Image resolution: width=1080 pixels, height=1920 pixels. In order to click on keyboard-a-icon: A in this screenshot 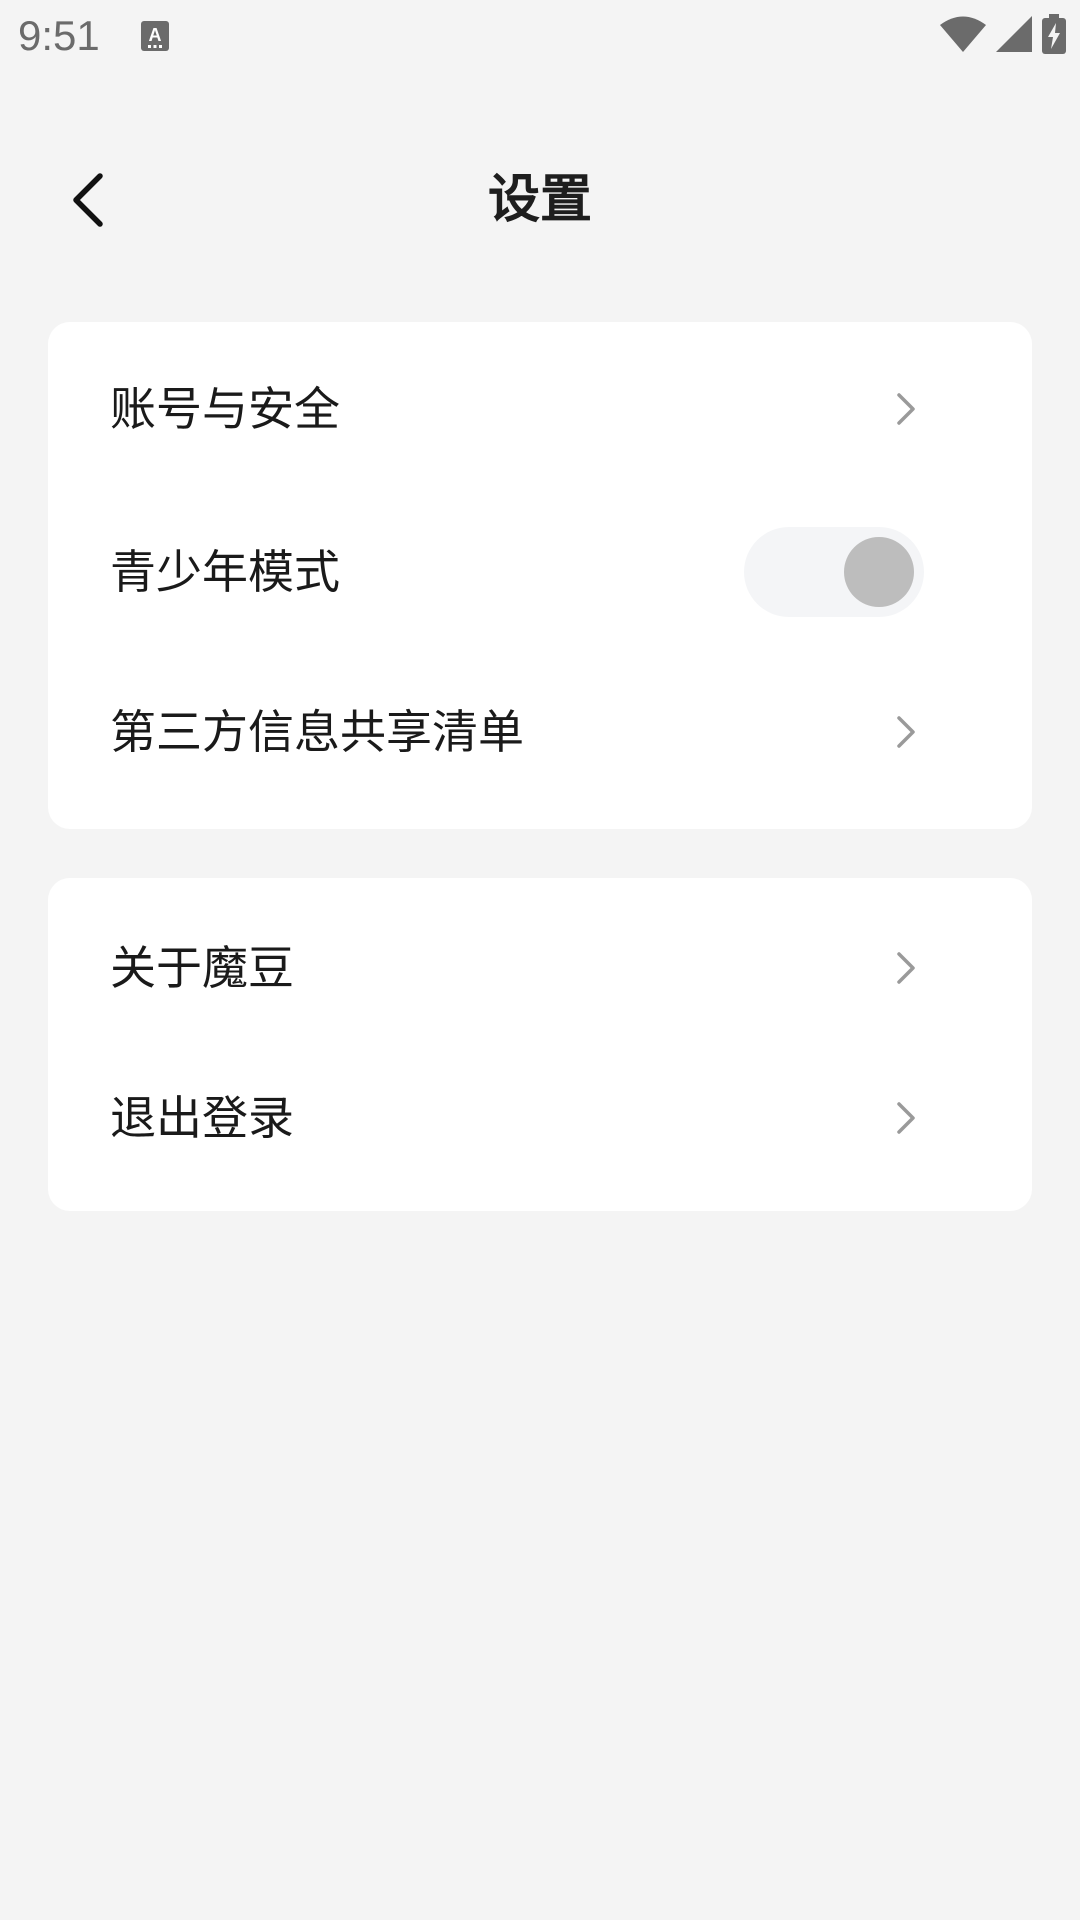, I will do `click(155, 36)`.